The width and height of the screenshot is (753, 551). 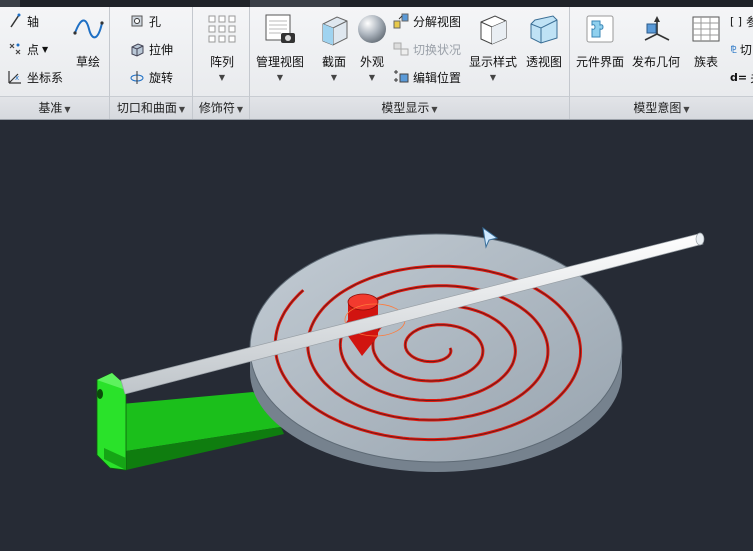 I want to click on exploded-view-button: 分解视图, so click(x=426, y=21).